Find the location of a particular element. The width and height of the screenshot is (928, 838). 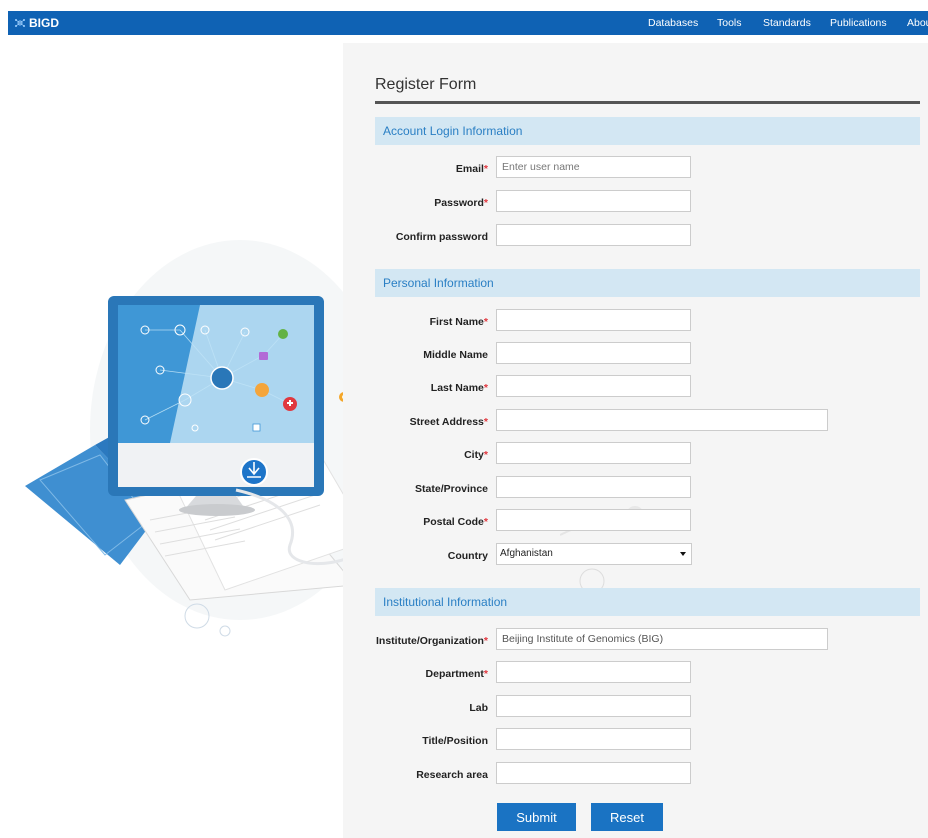

section-institutional: Institutional Information is located at coordinates (647, 602).